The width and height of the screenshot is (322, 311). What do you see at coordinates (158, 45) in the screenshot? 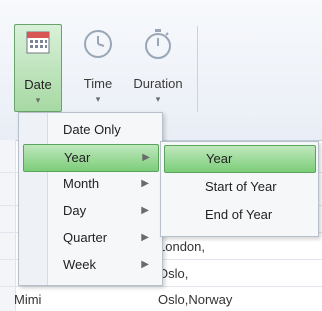
I see `stopwatch-icon` at bounding box center [158, 45].